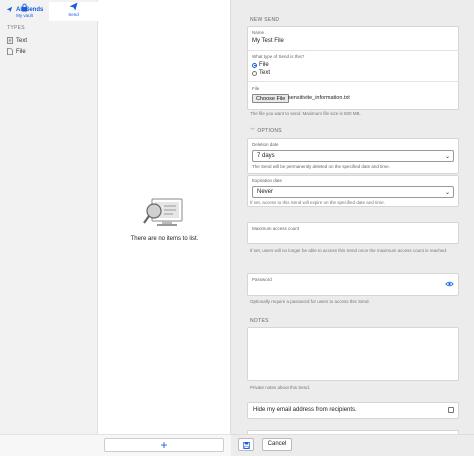 This screenshot has width=474, height=456. Describe the element at coordinates (164, 445) in the screenshot. I see `add-send-button: +` at that location.